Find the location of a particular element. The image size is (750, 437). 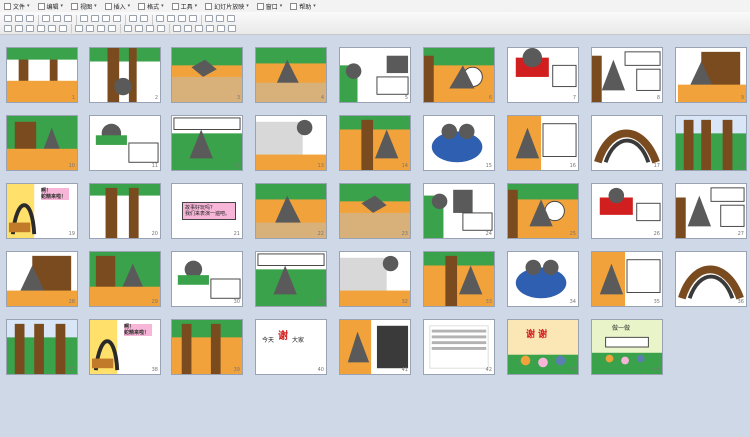

bold-icon is located at coordinates (30, 28).